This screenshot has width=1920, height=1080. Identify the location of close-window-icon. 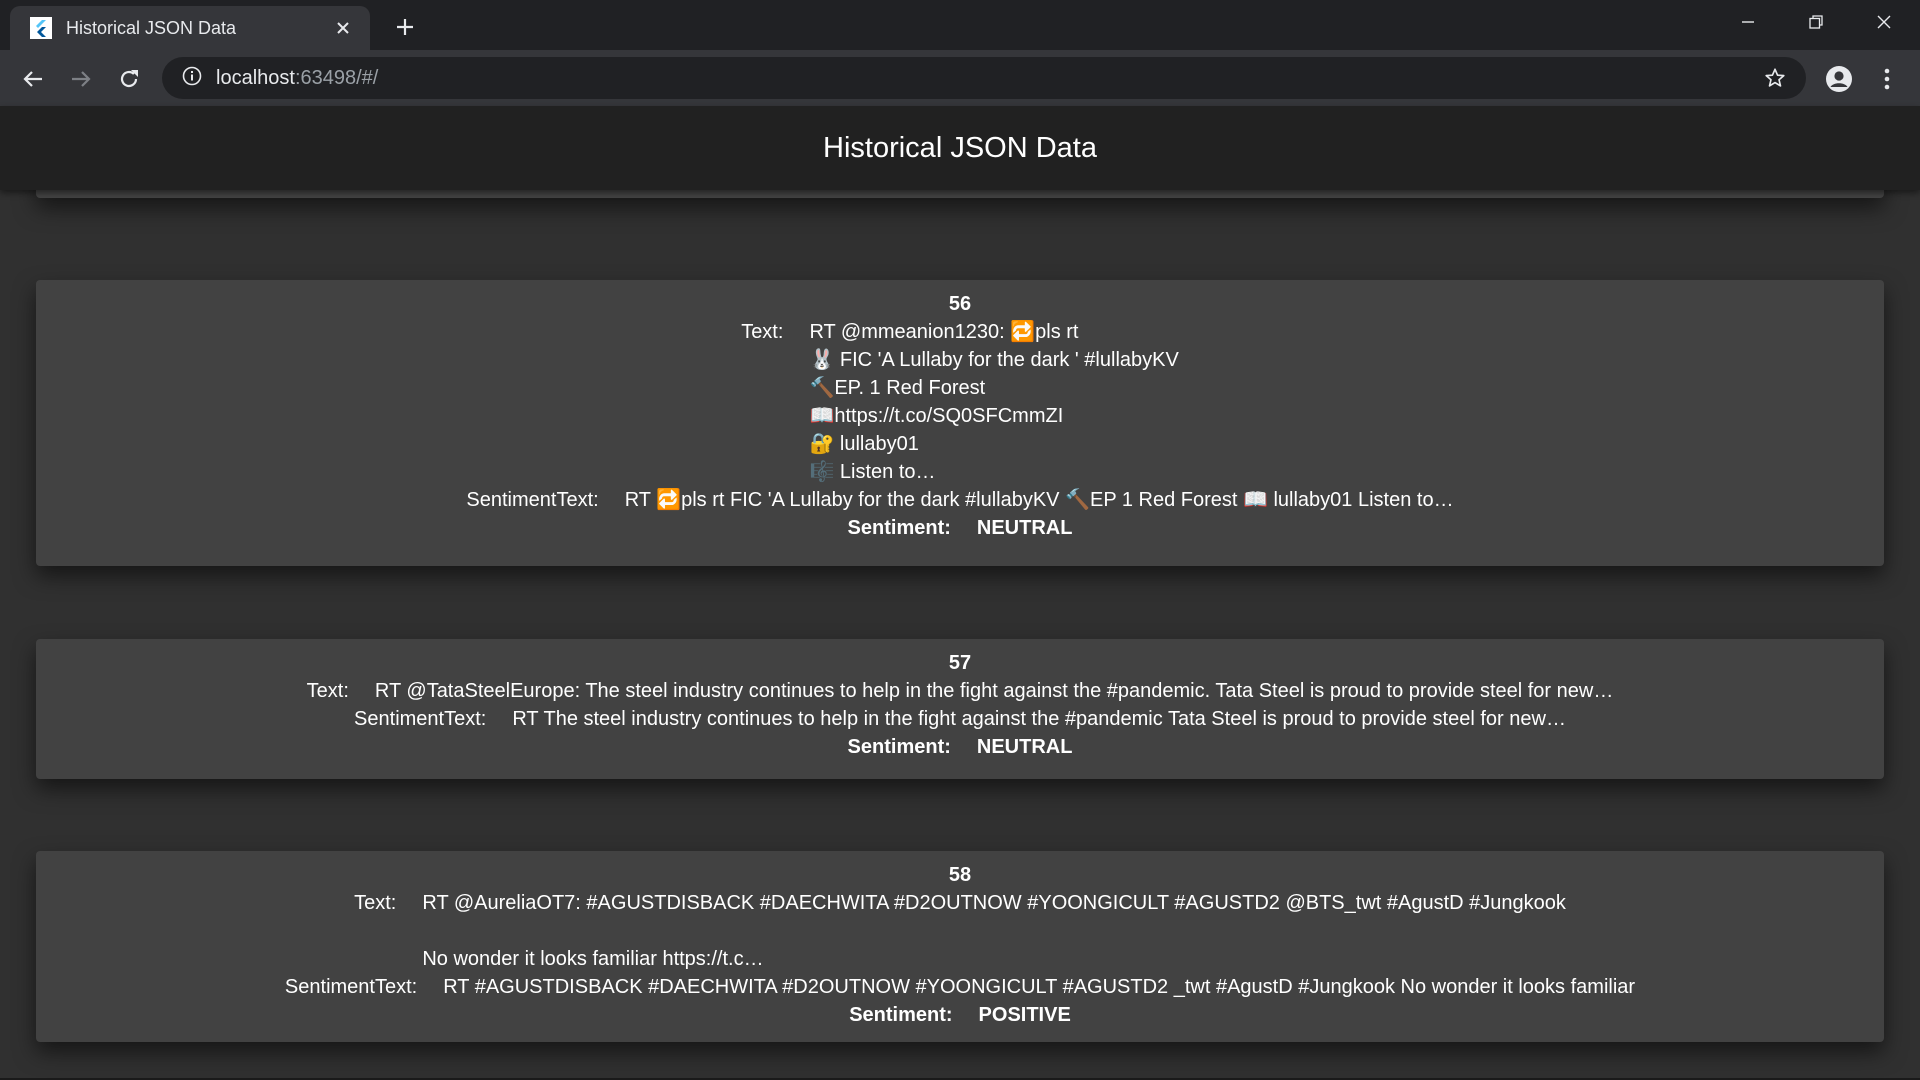
(1884, 22).